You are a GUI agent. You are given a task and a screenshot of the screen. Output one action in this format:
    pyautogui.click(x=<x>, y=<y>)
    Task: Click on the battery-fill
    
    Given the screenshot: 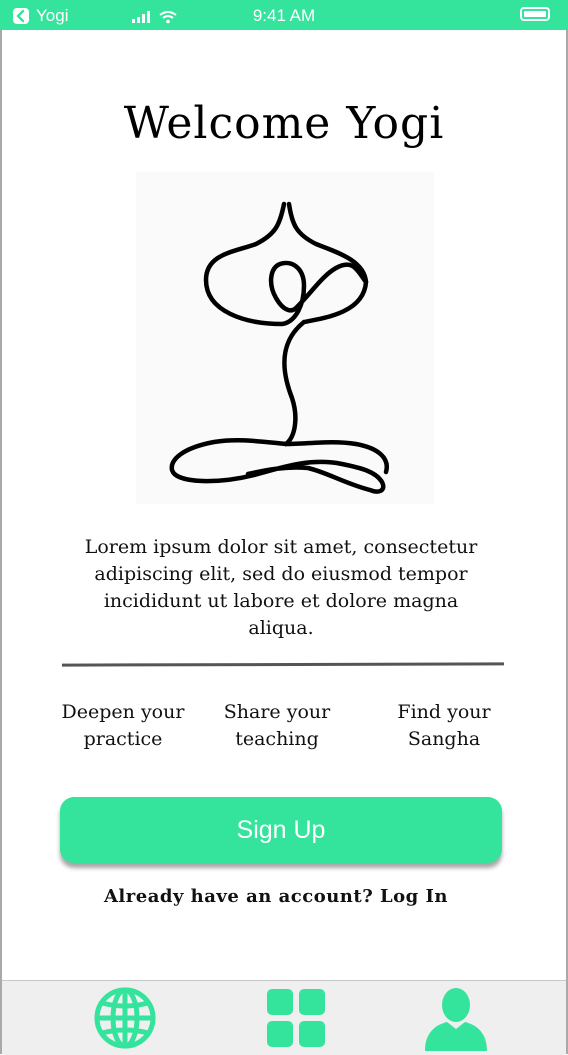 What is the action you would take?
    pyautogui.click(x=535, y=14)
    